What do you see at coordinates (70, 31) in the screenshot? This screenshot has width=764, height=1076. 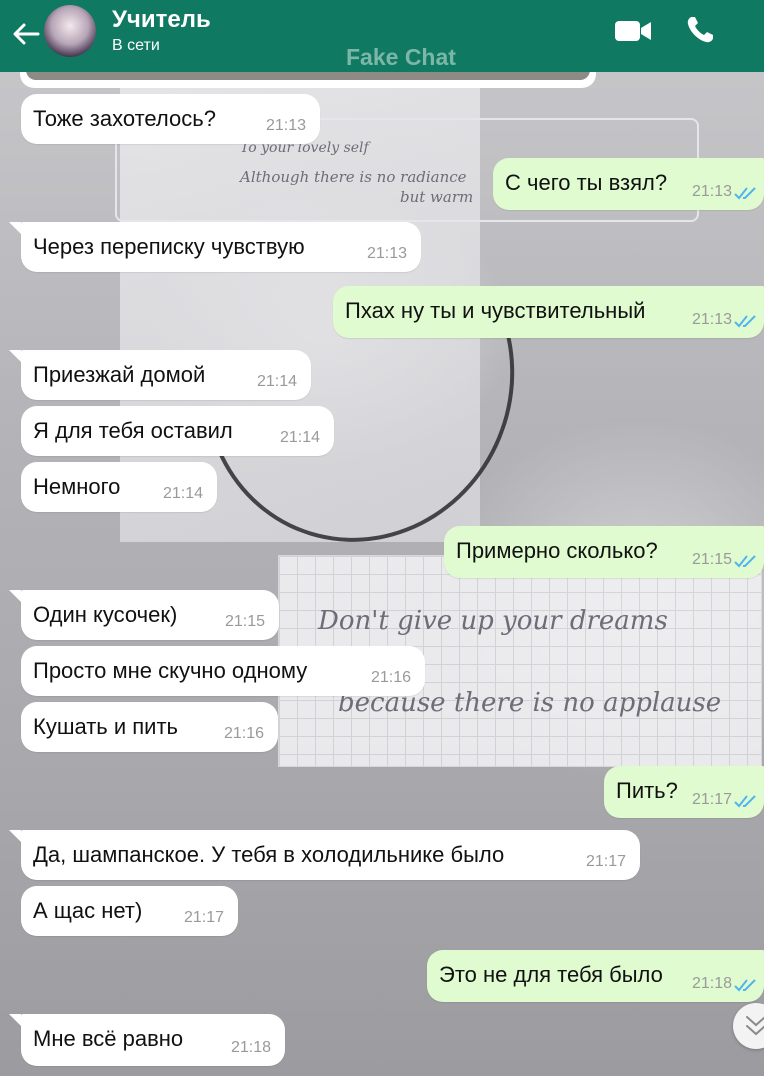 I see `contact-avatar` at bounding box center [70, 31].